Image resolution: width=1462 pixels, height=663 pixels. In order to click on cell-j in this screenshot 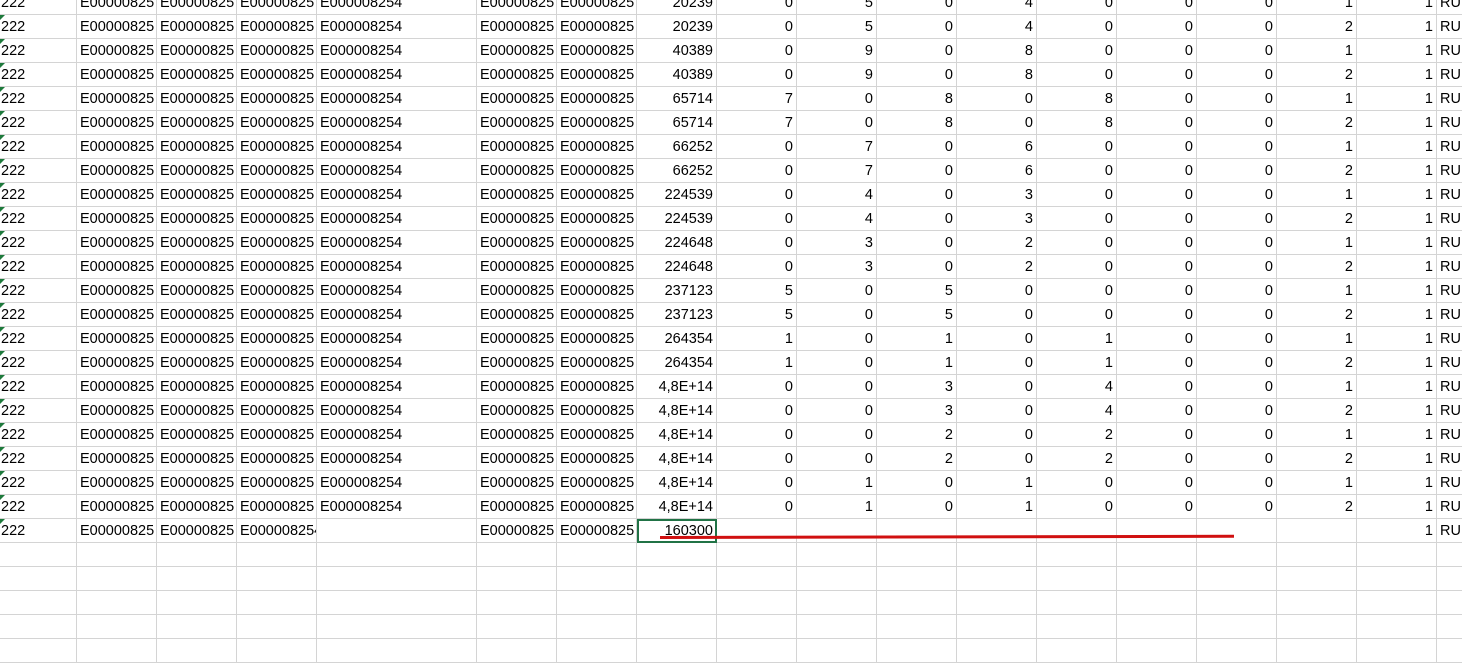, I will do `click(837, 651)`.